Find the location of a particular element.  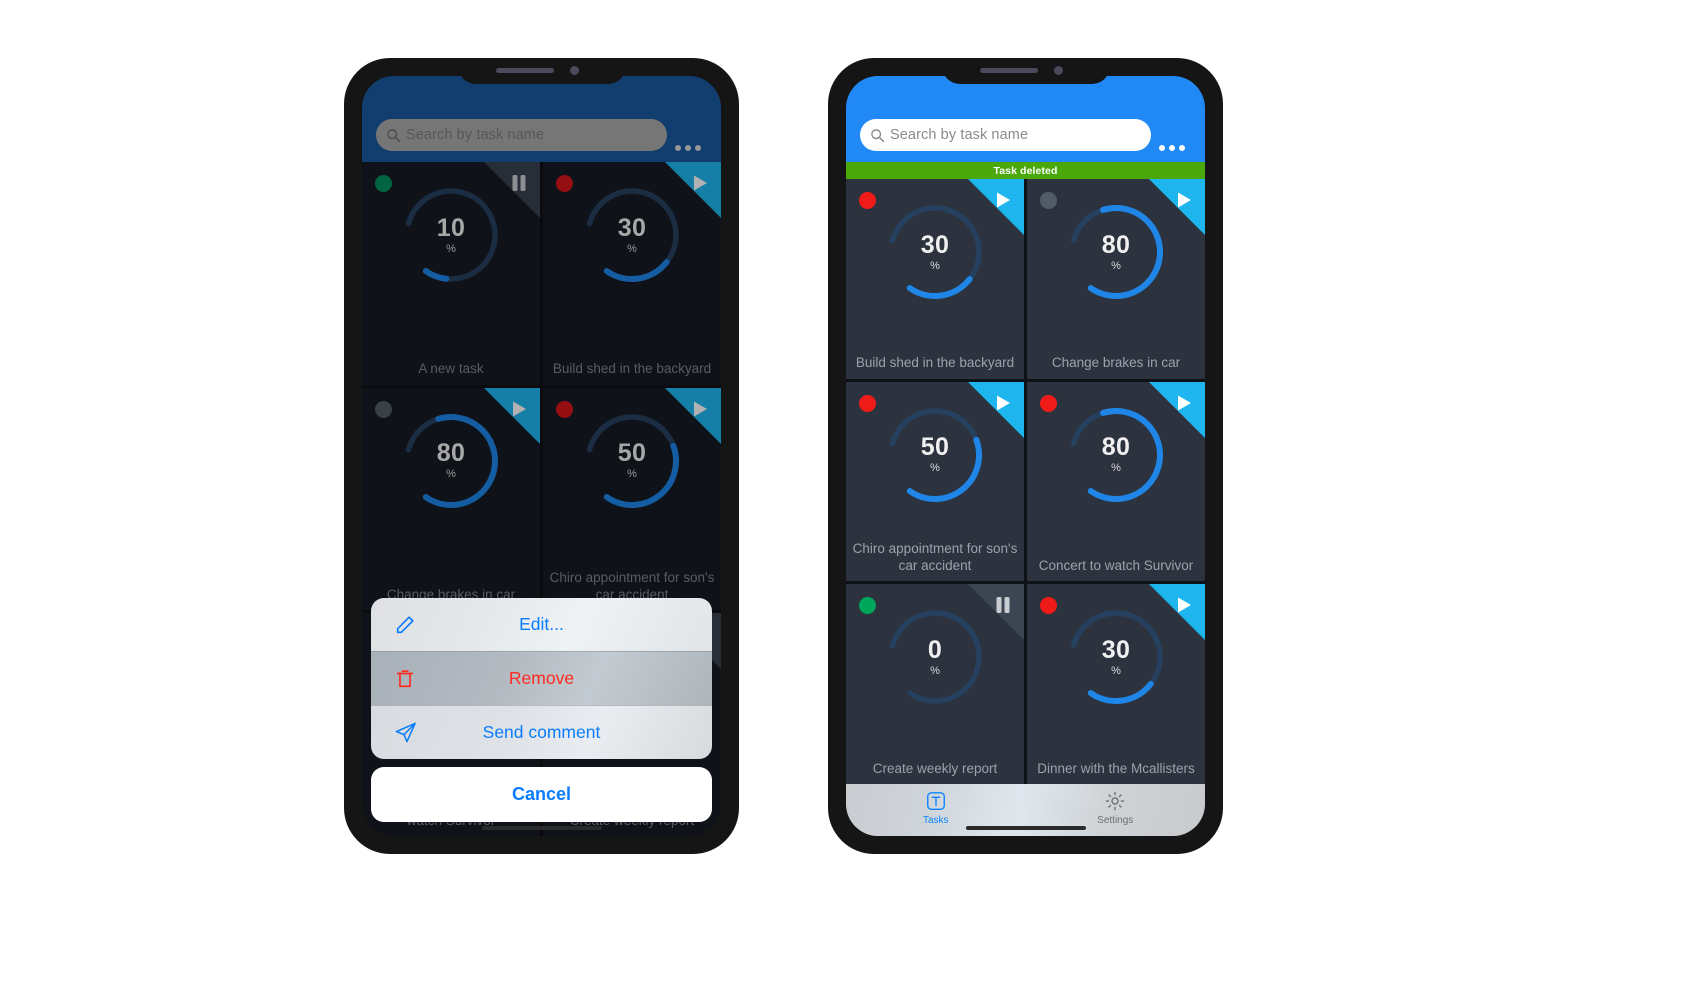

tab-label: Tasks is located at coordinates (935, 820).